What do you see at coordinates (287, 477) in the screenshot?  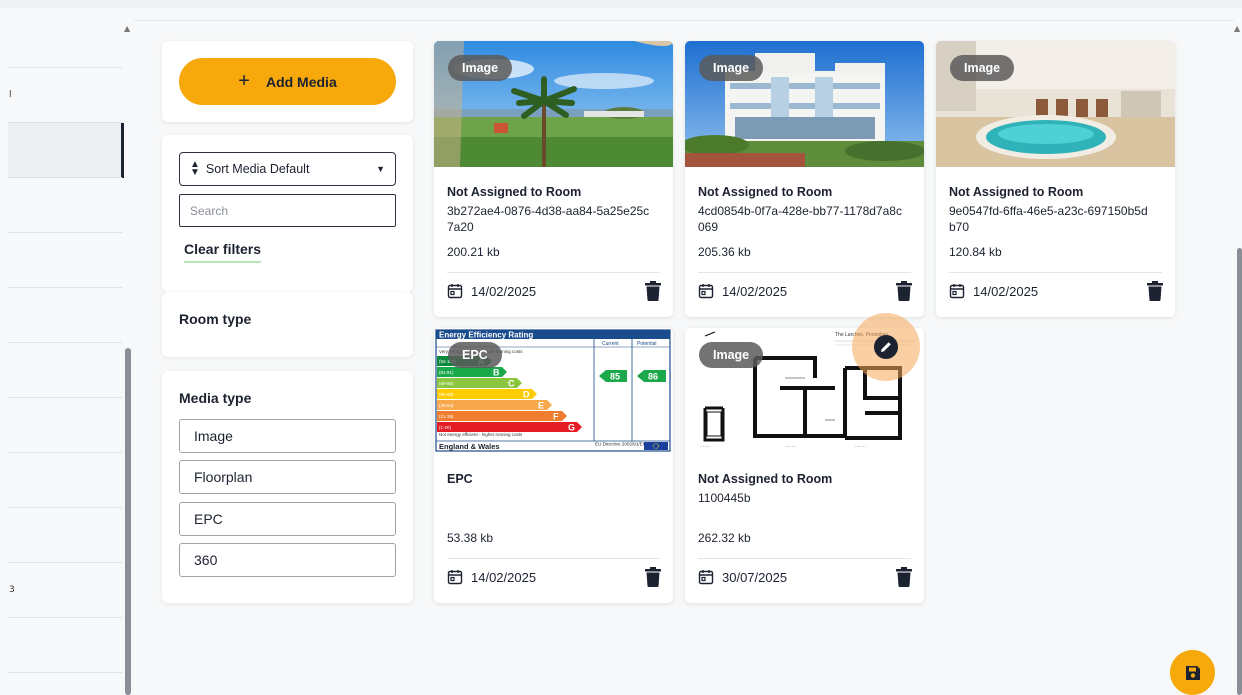 I see `media-type-option-floorplan: Floorplan` at bounding box center [287, 477].